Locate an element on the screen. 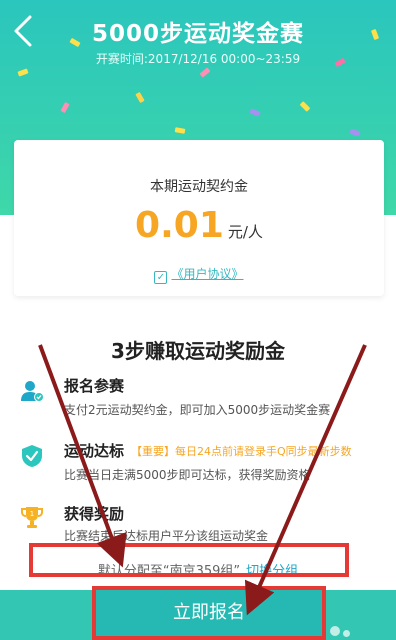 This screenshot has width=396, height=640. contract-label: 本期运动契约金 is located at coordinates (199, 187).